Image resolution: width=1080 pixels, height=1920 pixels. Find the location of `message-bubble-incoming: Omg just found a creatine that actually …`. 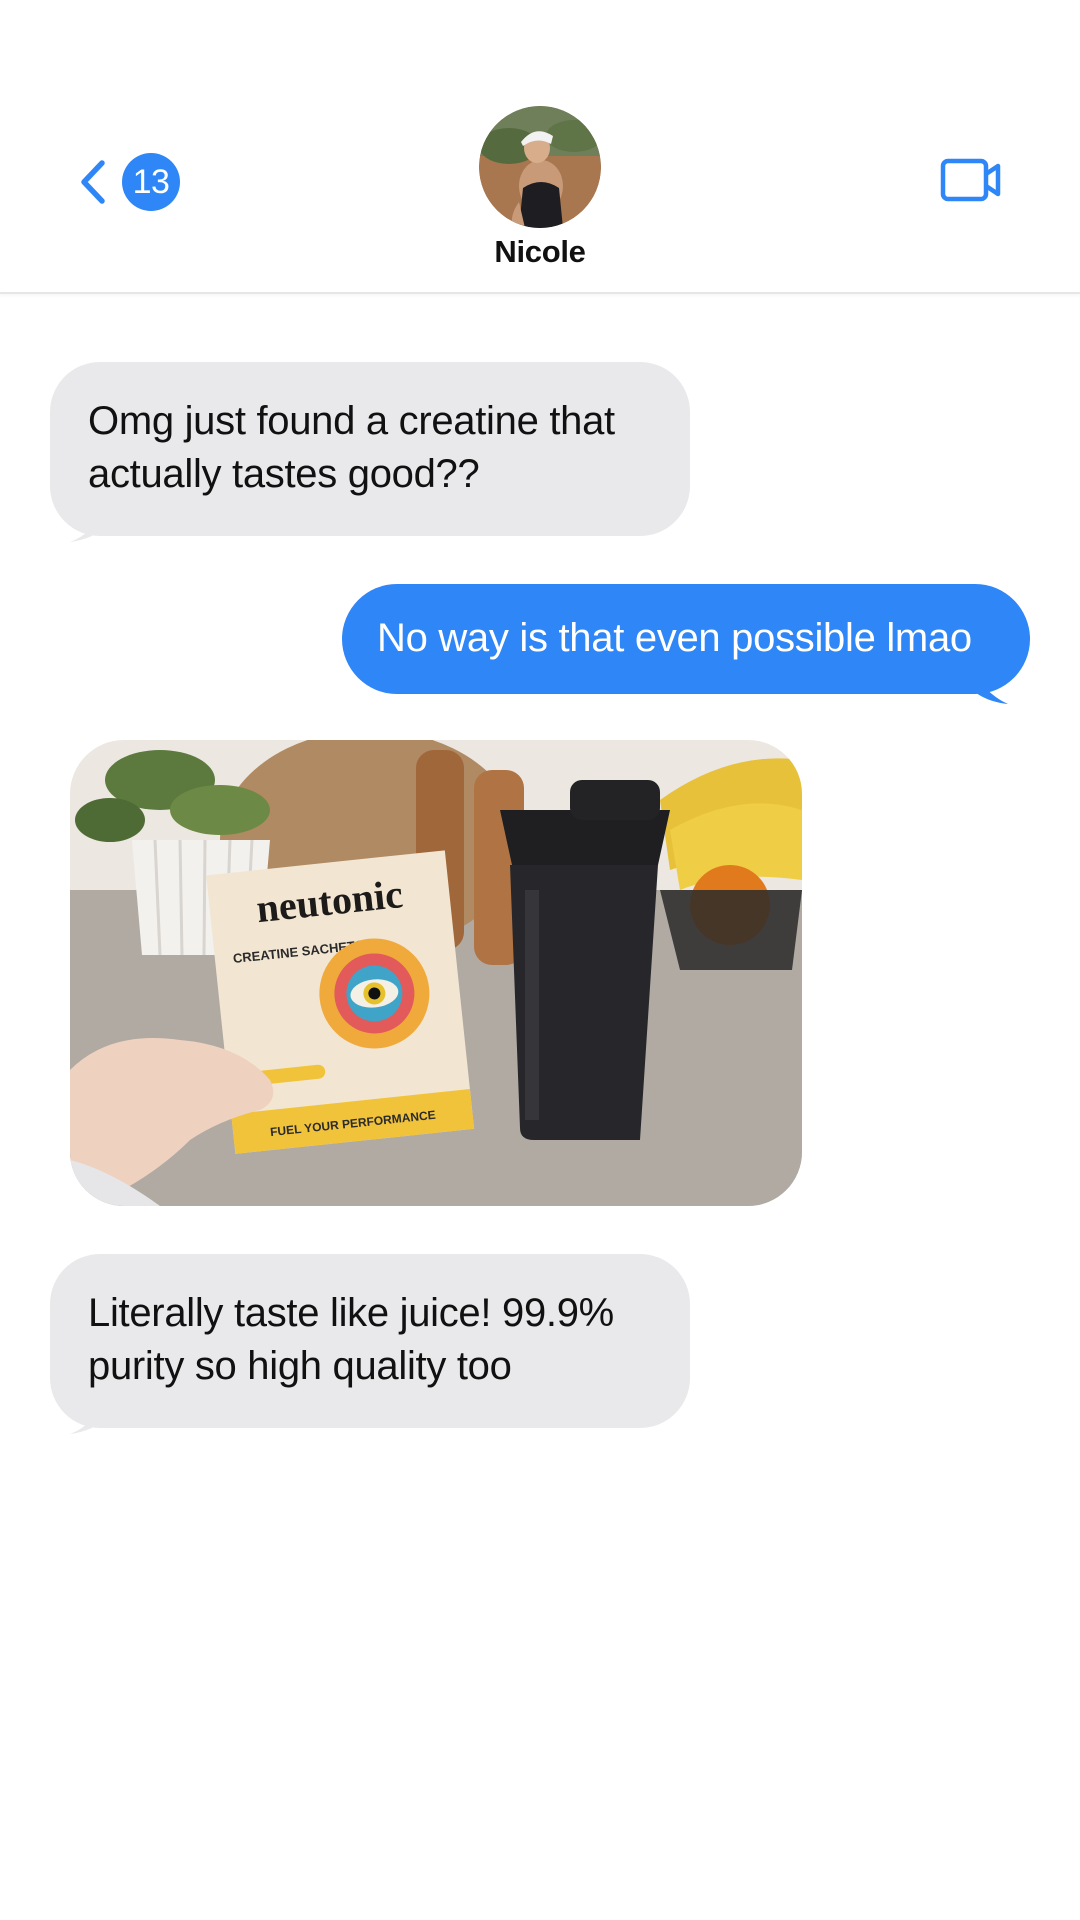

message-bubble-incoming: Omg just found a creatine that actually … is located at coordinates (370, 449).